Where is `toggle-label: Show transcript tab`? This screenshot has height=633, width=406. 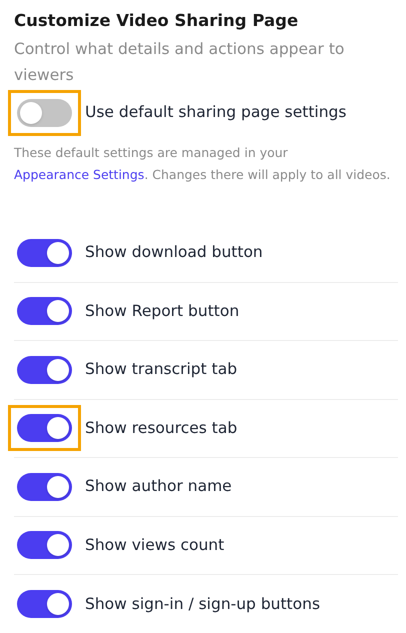 toggle-label: Show transcript tab is located at coordinates (161, 369).